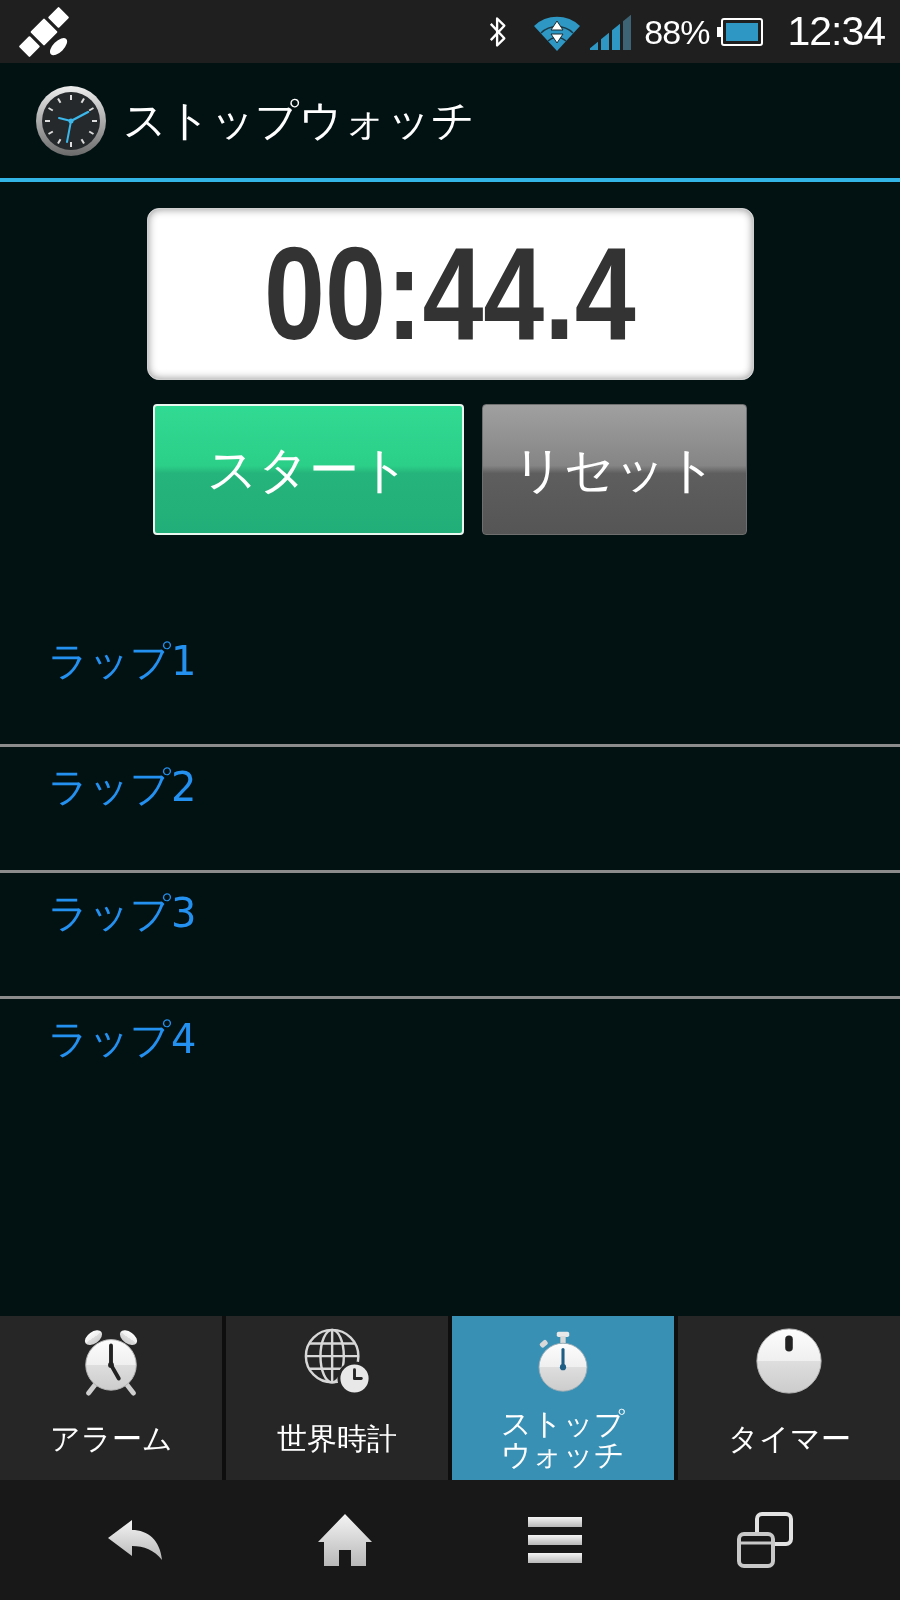 Image resolution: width=900 pixels, height=1600 pixels. What do you see at coordinates (299, 120) in the screenshot?
I see `app-title: ストップウォッチ` at bounding box center [299, 120].